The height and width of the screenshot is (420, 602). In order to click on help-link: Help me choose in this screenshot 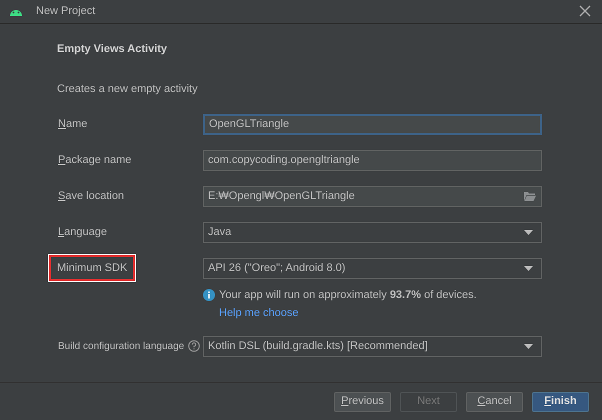, I will do `click(258, 312)`.